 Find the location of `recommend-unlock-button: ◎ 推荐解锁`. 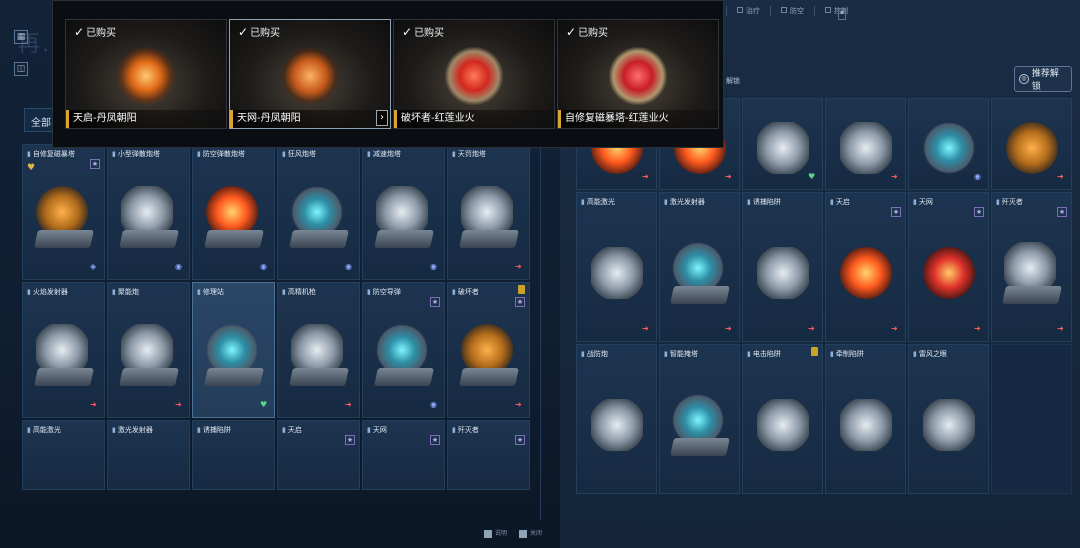

recommend-unlock-button: ◎ 推荐解锁 is located at coordinates (1043, 79).